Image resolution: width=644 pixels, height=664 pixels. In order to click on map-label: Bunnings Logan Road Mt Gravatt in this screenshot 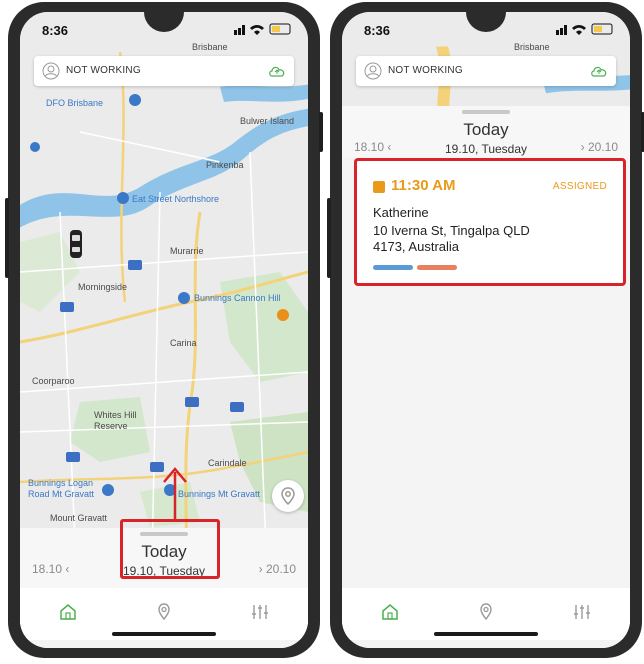, I will do `click(61, 488)`.